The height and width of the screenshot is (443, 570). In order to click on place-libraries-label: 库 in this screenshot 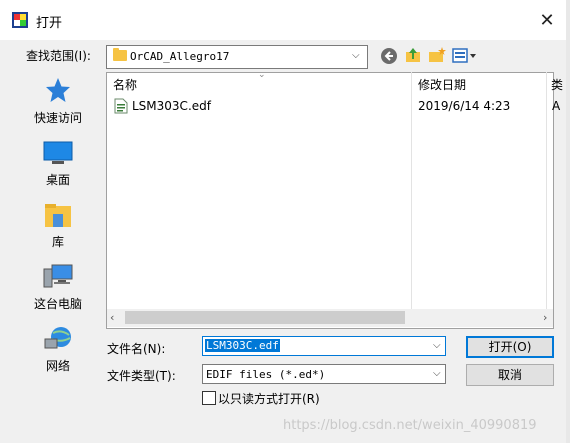, I will do `click(57, 242)`.